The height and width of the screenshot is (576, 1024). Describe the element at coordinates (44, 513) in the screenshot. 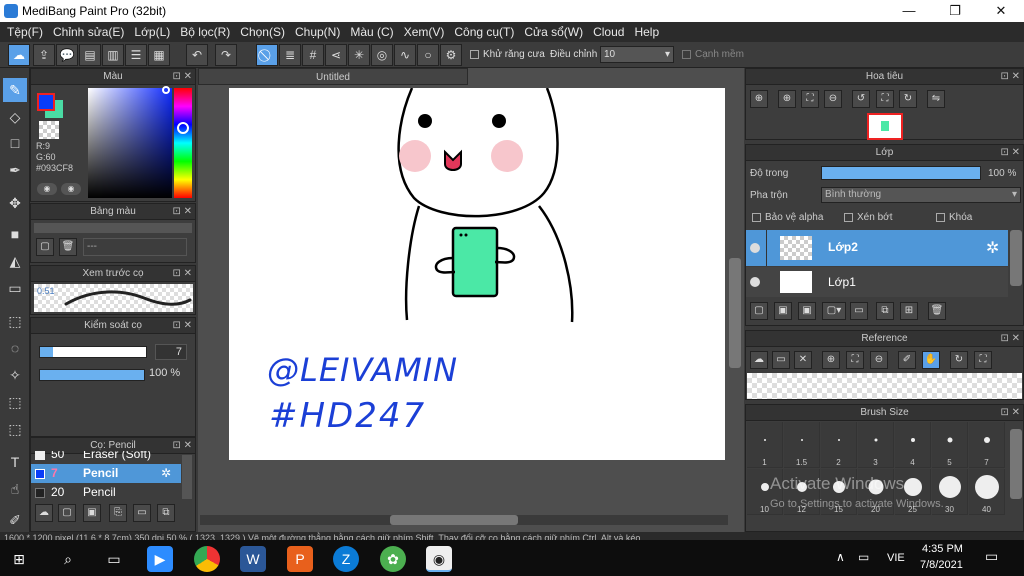

I see `add-brush-icon: ☁` at that location.